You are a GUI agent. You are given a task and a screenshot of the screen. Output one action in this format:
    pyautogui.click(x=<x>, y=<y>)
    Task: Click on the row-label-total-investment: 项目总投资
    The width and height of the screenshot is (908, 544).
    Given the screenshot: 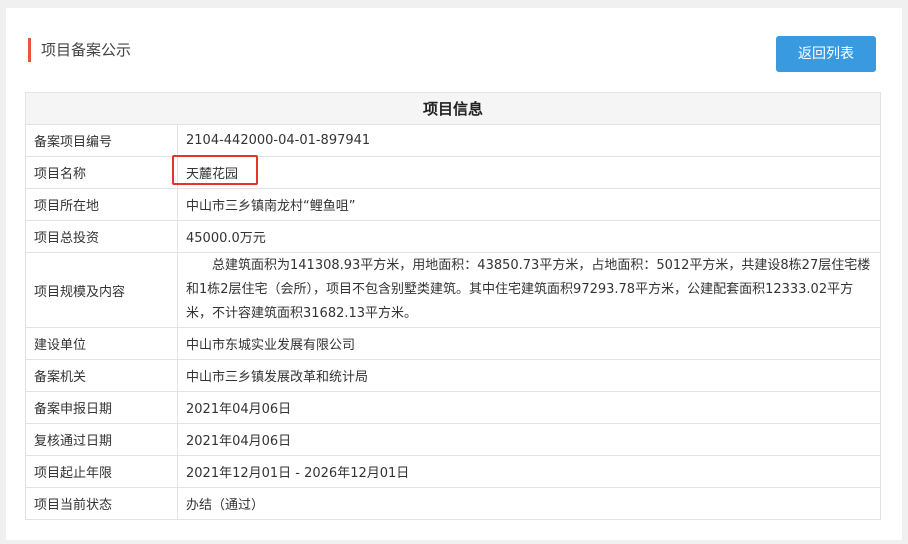 What is the action you would take?
    pyautogui.click(x=101, y=236)
    